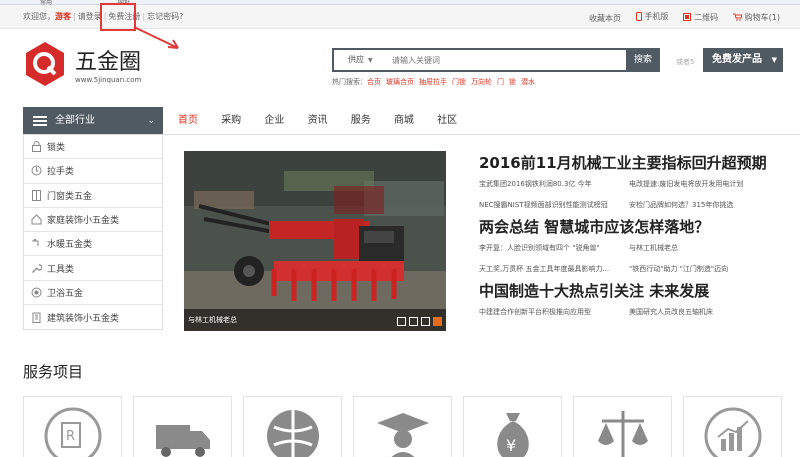  I want to click on home-icon, so click(36, 220).